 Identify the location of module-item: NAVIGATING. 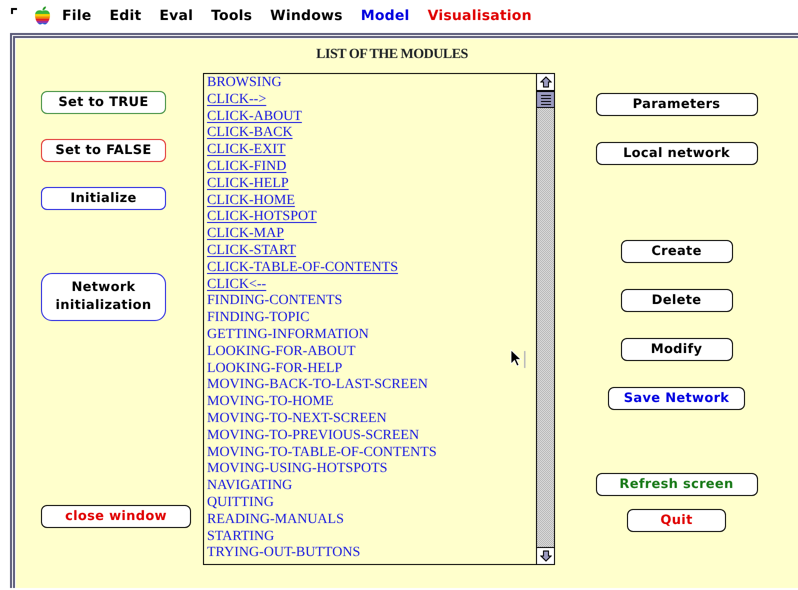
(249, 486).